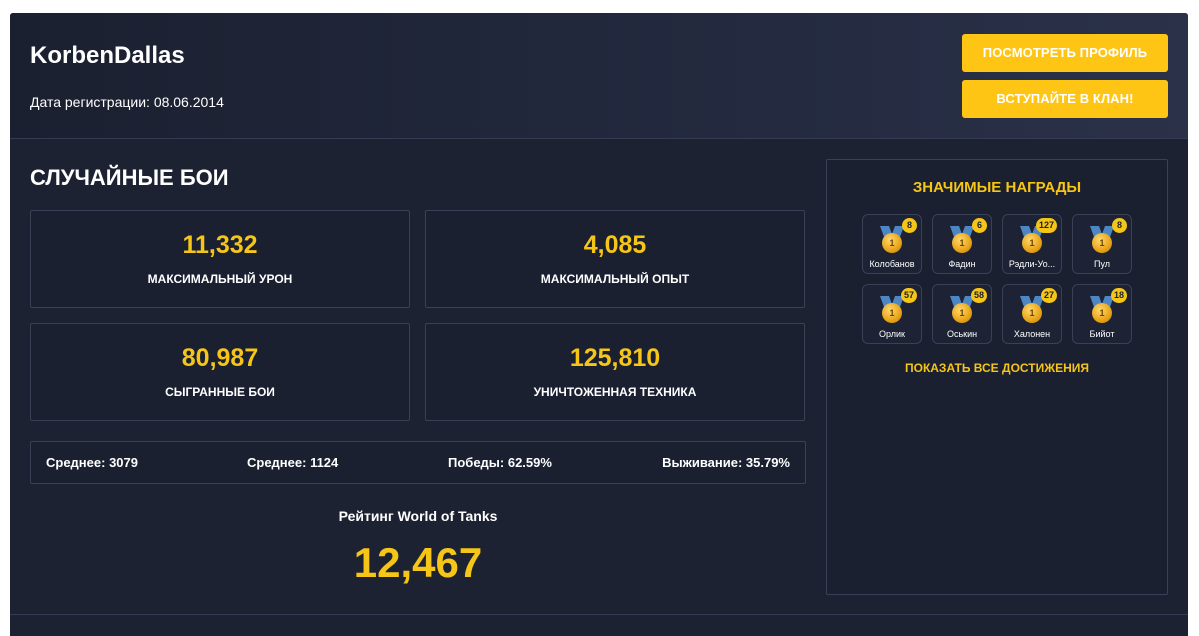 This screenshot has height=636, width=1199. Describe the element at coordinates (892, 334) in the screenshot. I see `award-name: Орлик` at that location.